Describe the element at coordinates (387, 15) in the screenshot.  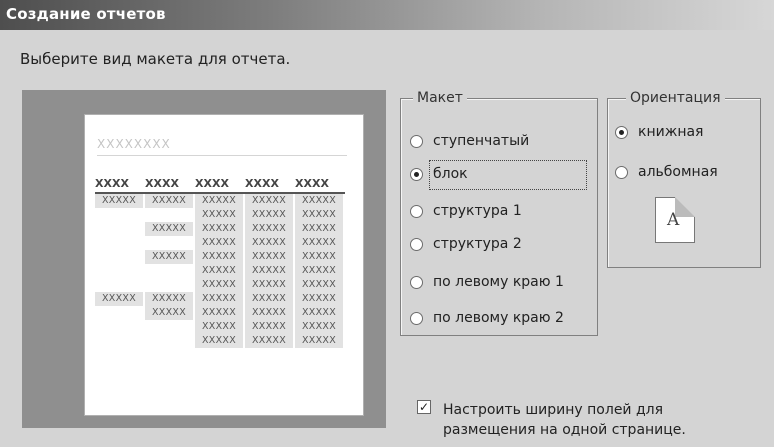
I see `title-bar: Создание отчетов` at that location.